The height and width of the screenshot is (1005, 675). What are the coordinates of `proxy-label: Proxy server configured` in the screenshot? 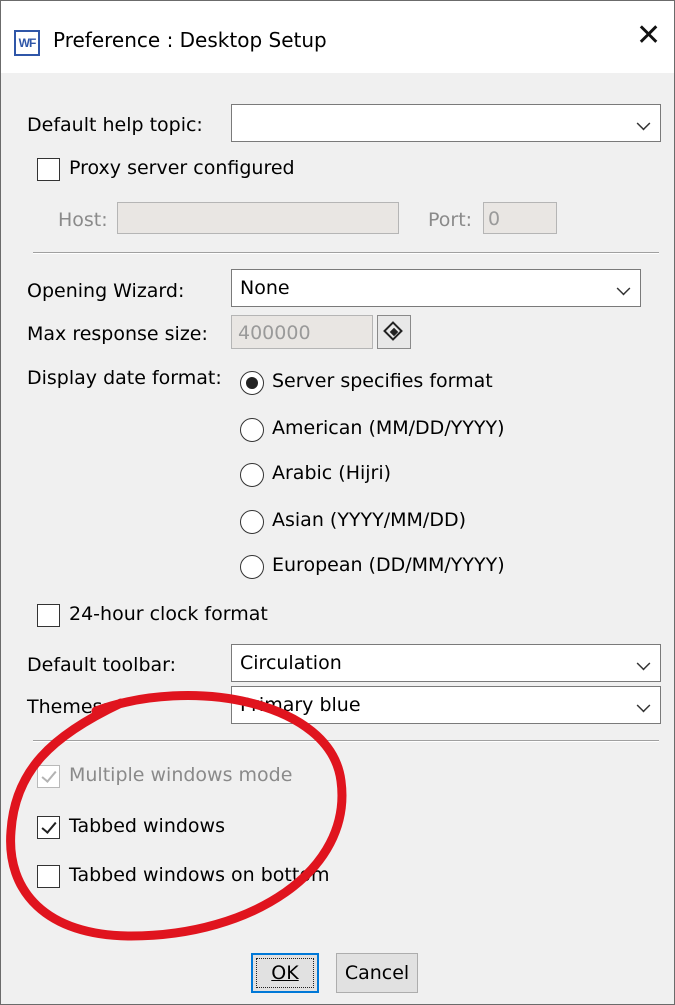 It's located at (182, 168).